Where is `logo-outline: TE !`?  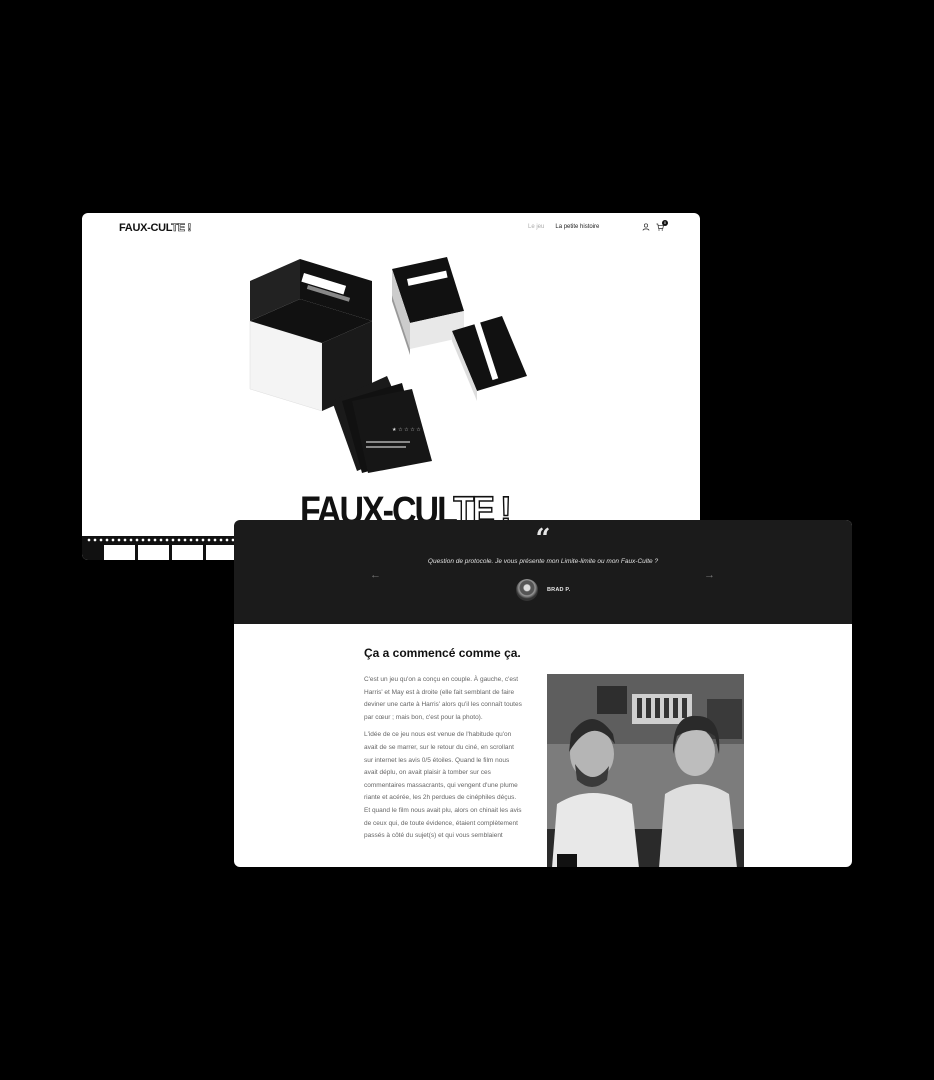 logo-outline: TE ! is located at coordinates (181, 228).